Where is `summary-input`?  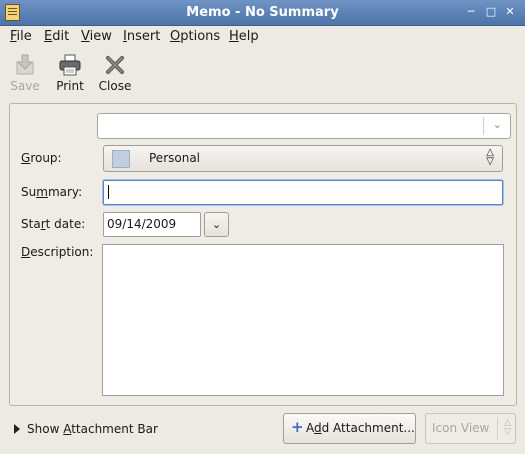 summary-input is located at coordinates (303, 192).